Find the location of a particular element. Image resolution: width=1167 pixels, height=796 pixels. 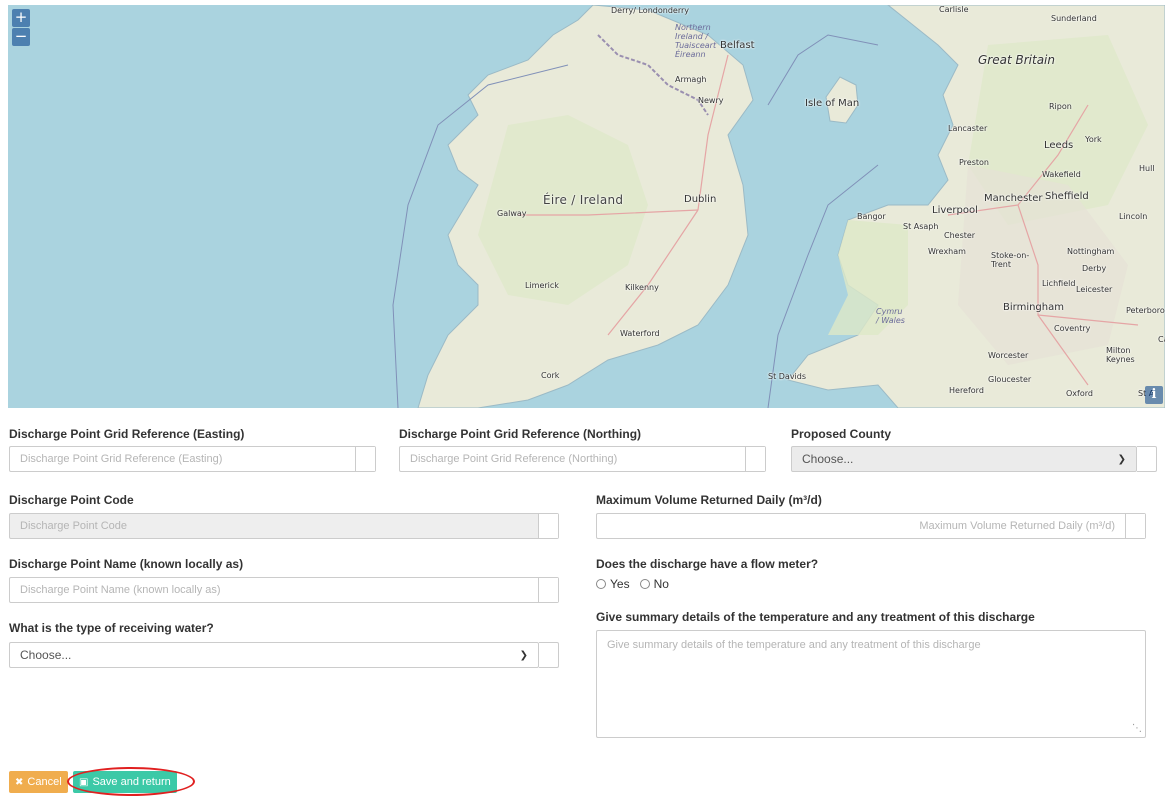

map-label-kilkenny: Kilkenny is located at coordinates (642, 287).